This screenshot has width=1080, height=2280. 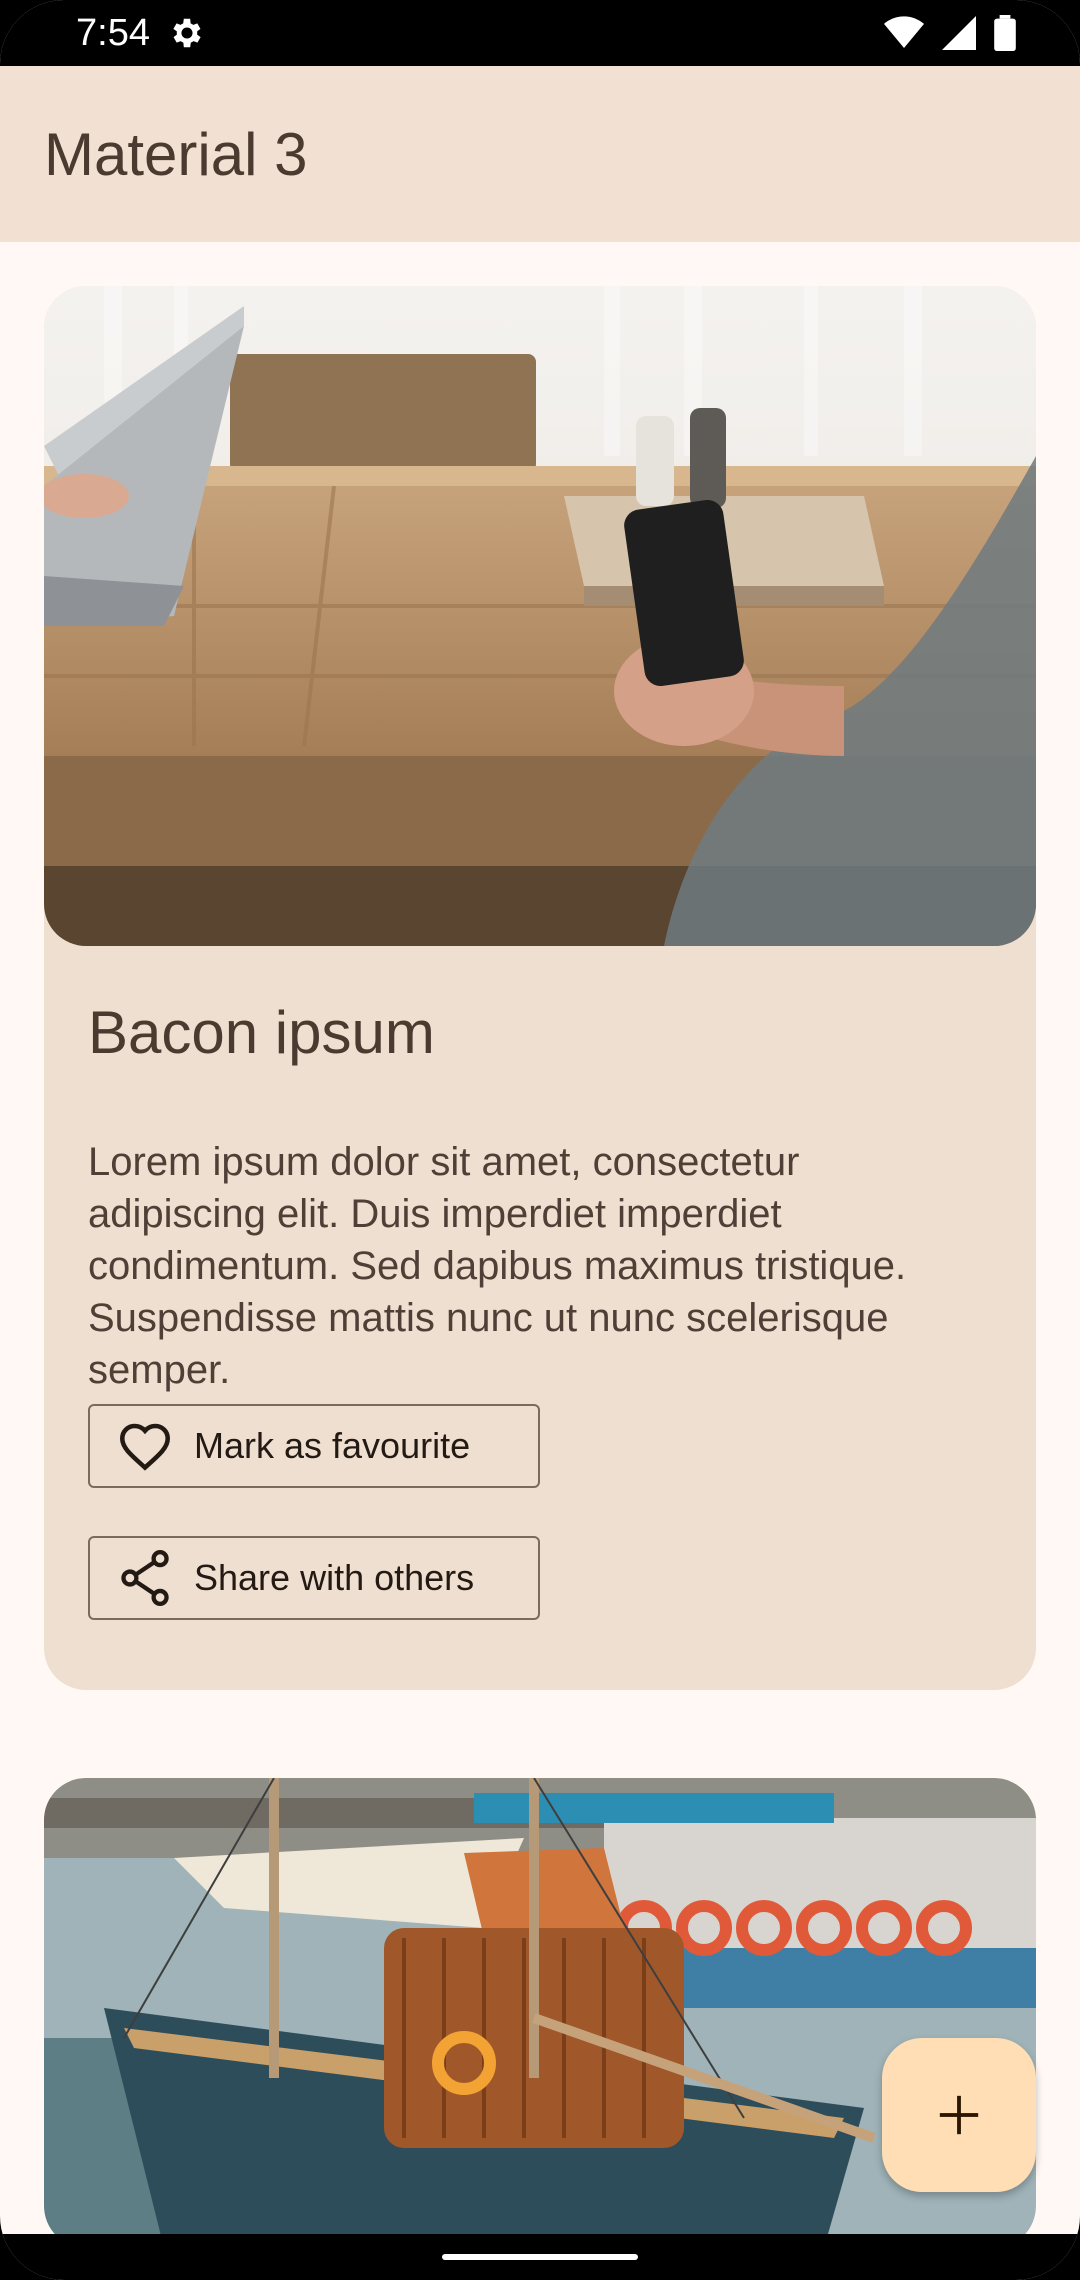 I want to click on wifi-icon, so click(x=904, y=32).